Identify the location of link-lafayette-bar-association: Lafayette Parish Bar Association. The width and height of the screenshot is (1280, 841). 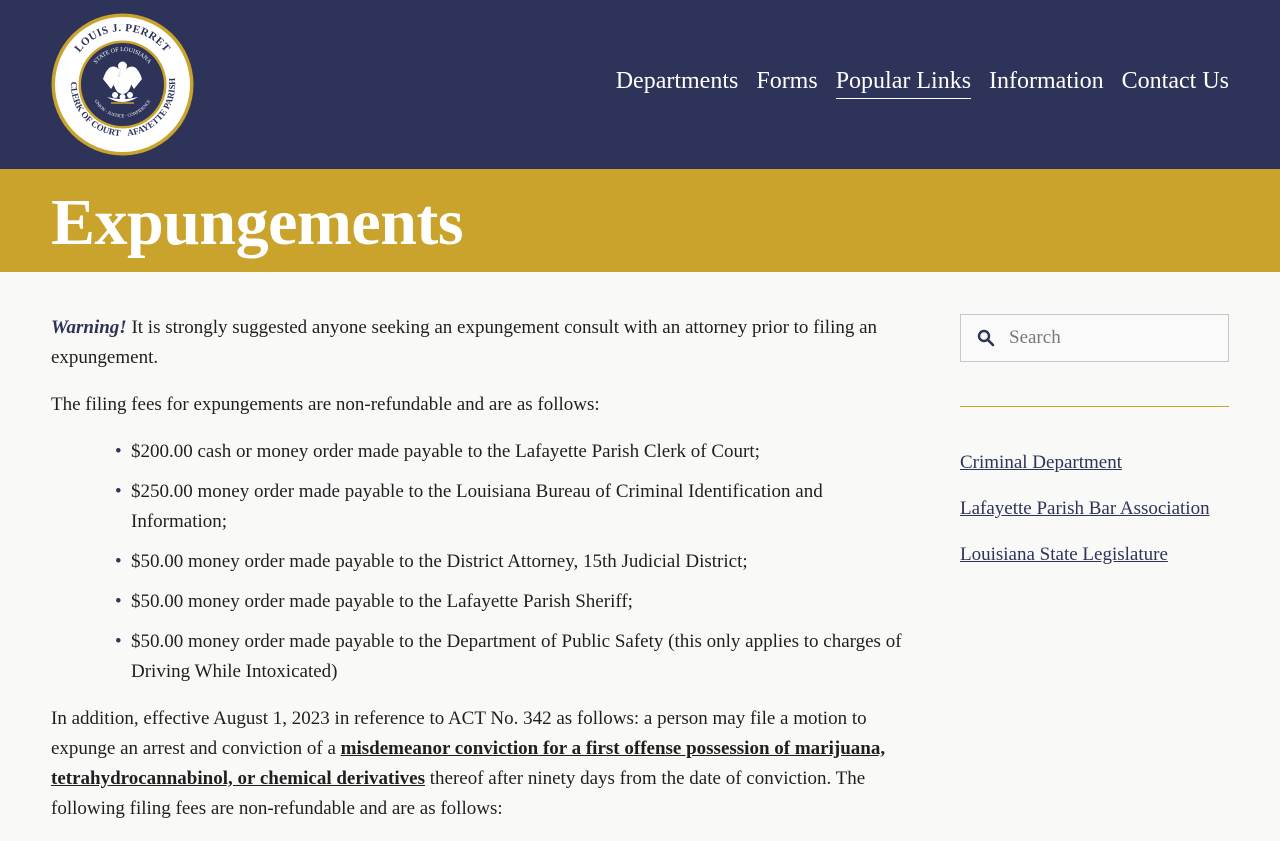
(1094, 509).